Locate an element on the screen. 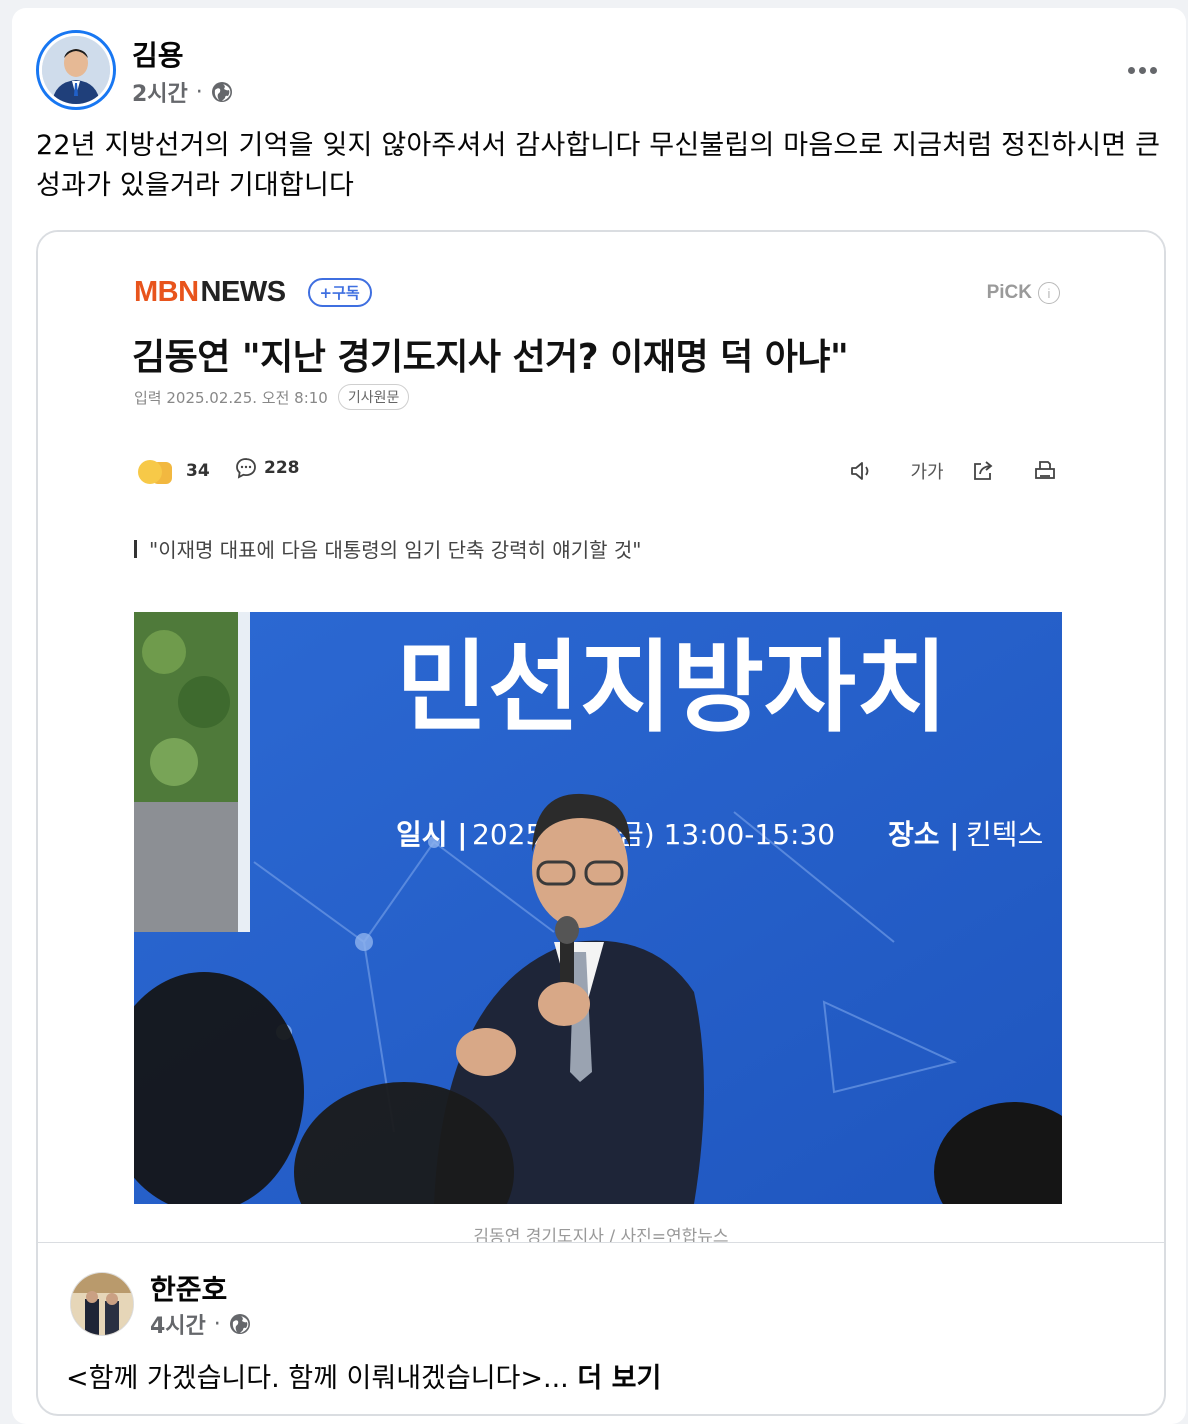  article-headline: 김동연 "지난 경기도지사 선거? 이재명 덕 아냐" is located at coordinates (490, 357).